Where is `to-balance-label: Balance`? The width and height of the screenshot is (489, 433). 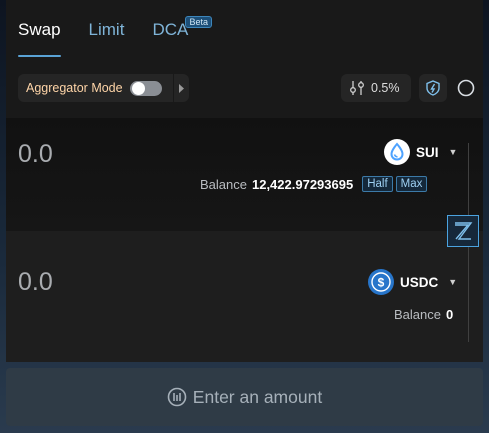
to-balance-label: Balance is located at coordinates (417, 314).